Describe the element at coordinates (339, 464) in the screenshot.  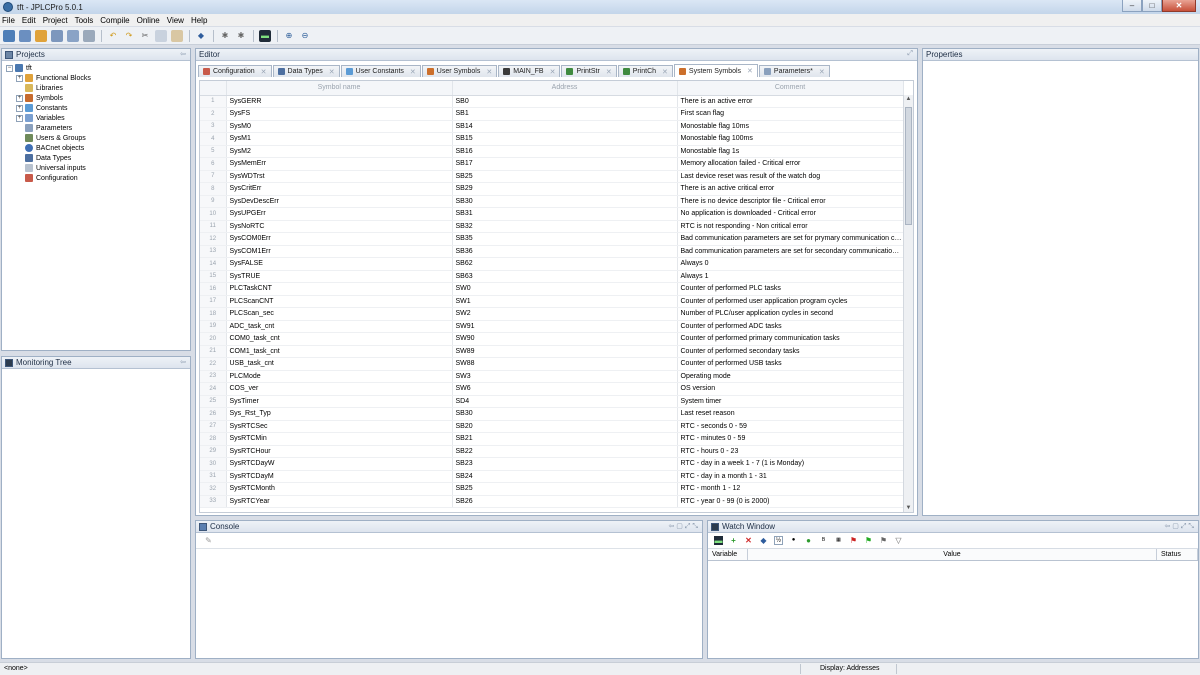
I see `symbol-name-cell: SysRTCDayW` at that location.